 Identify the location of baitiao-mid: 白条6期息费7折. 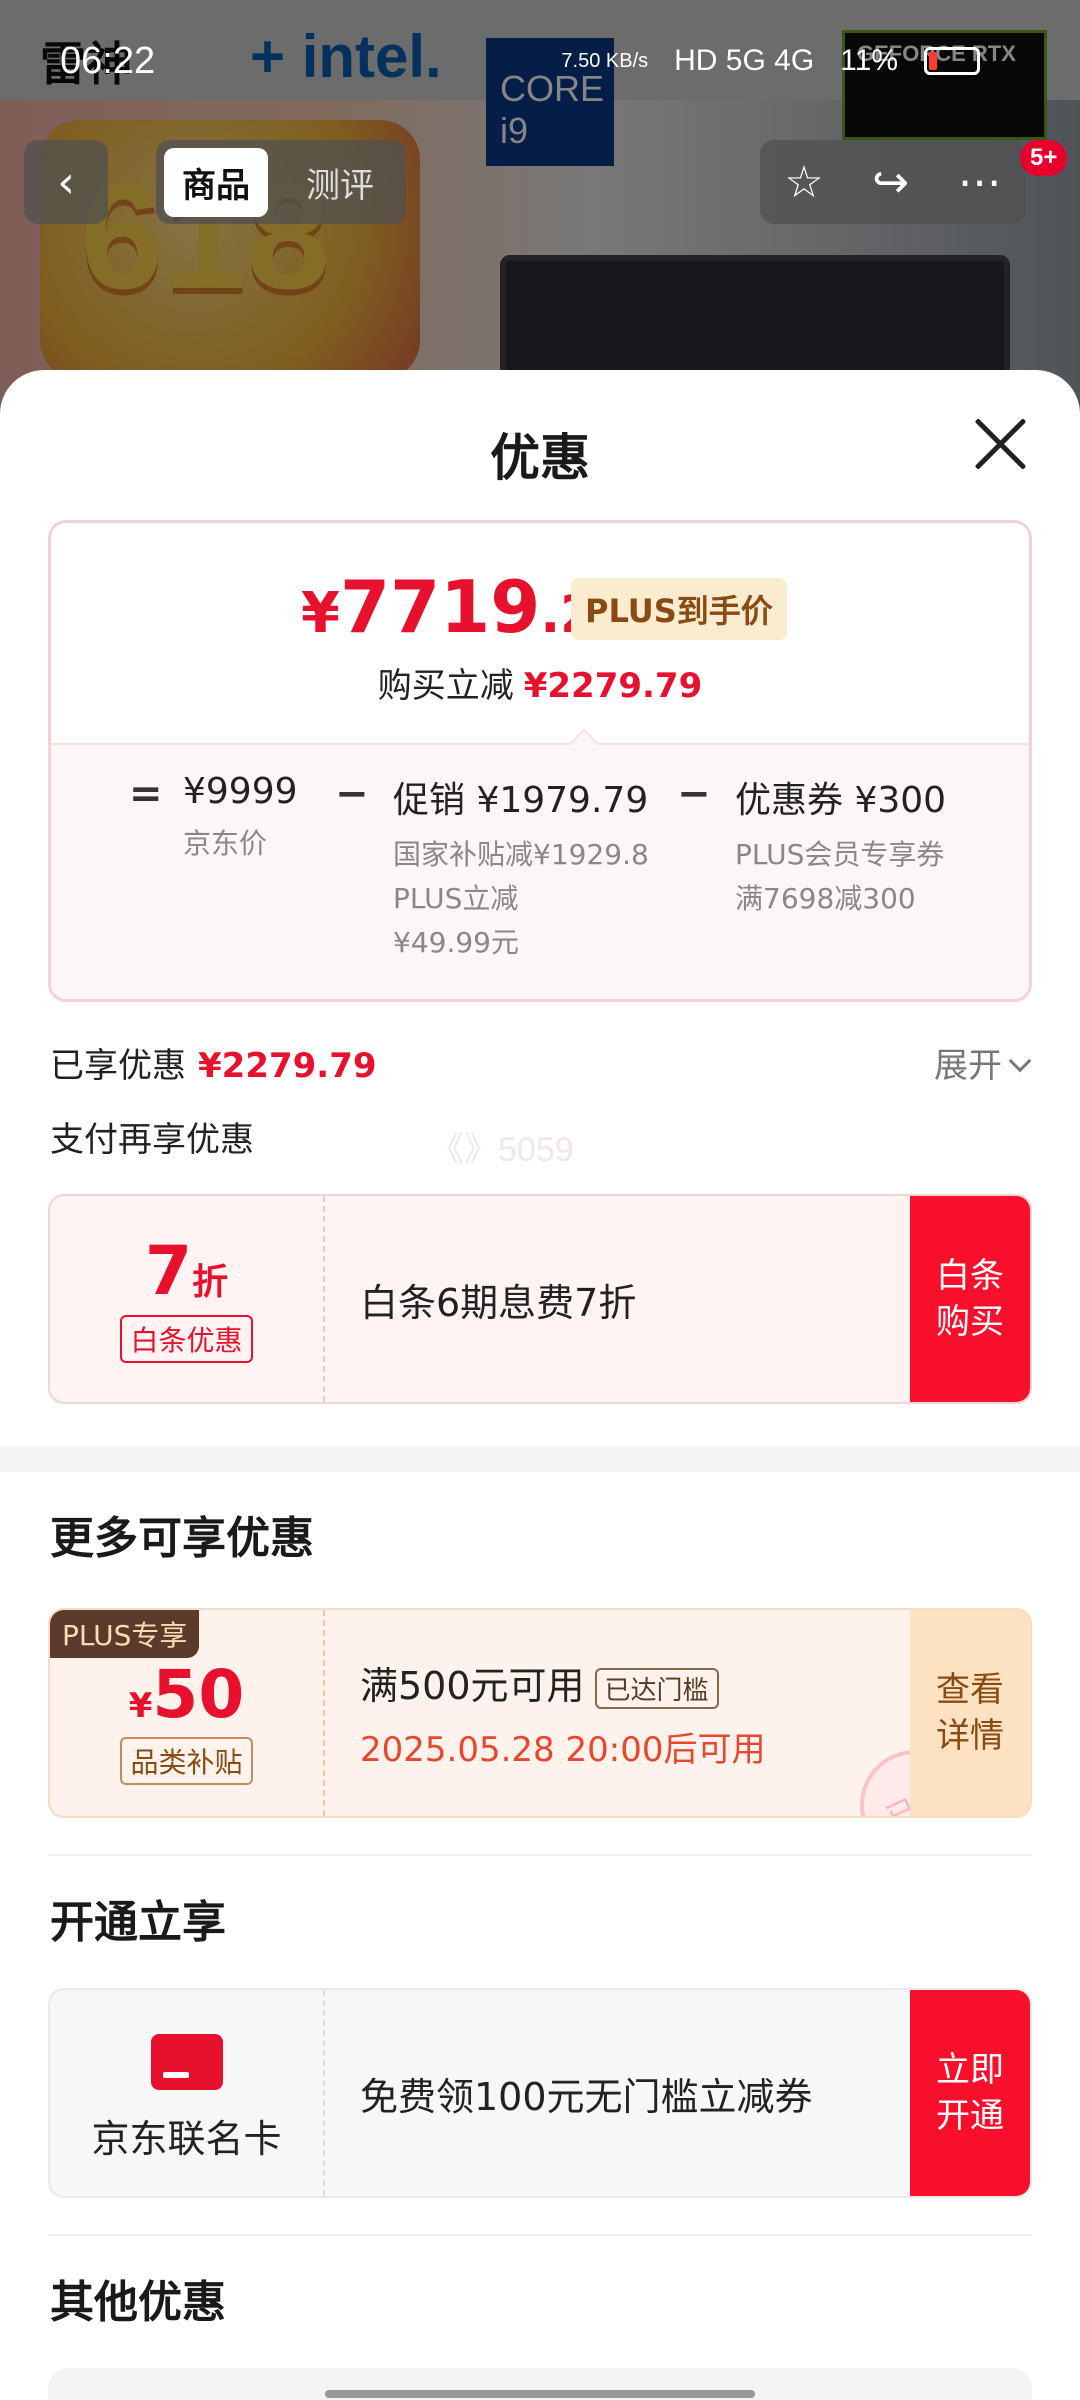
(498, 1299).